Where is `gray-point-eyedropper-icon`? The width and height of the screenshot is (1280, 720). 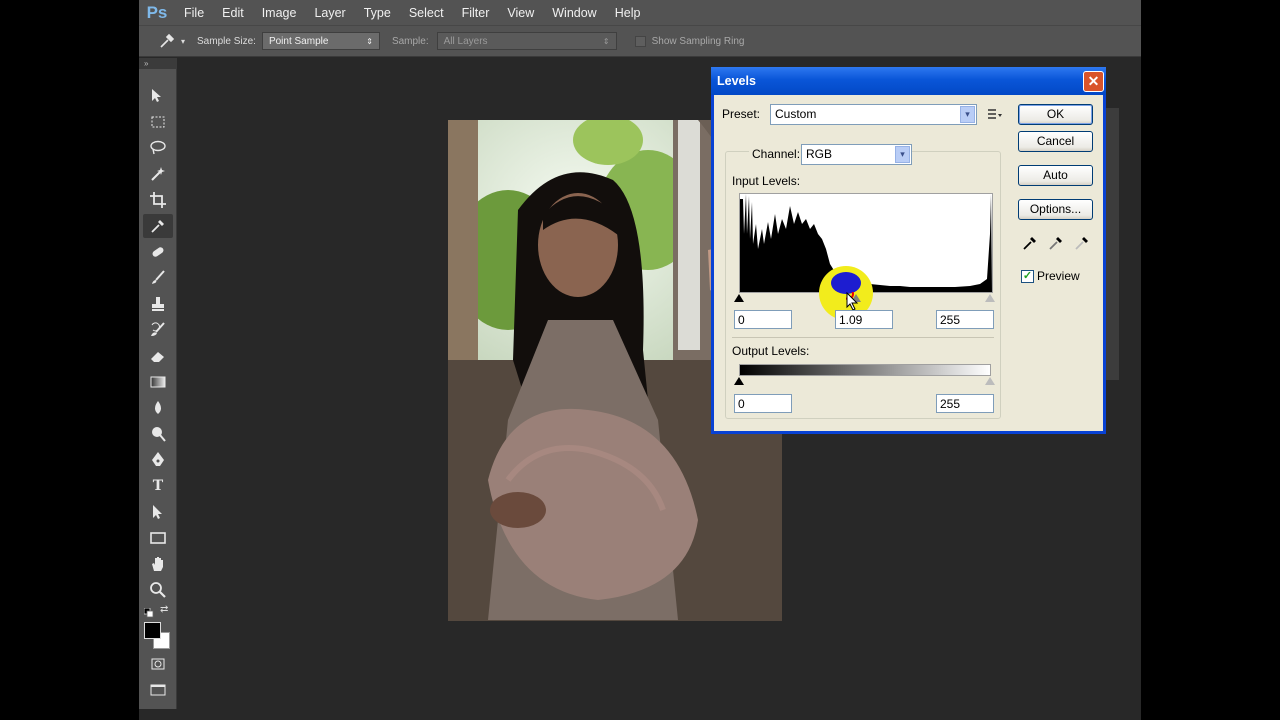
gray-point-eyedropper-icon is located at coordinates (1056, 243).